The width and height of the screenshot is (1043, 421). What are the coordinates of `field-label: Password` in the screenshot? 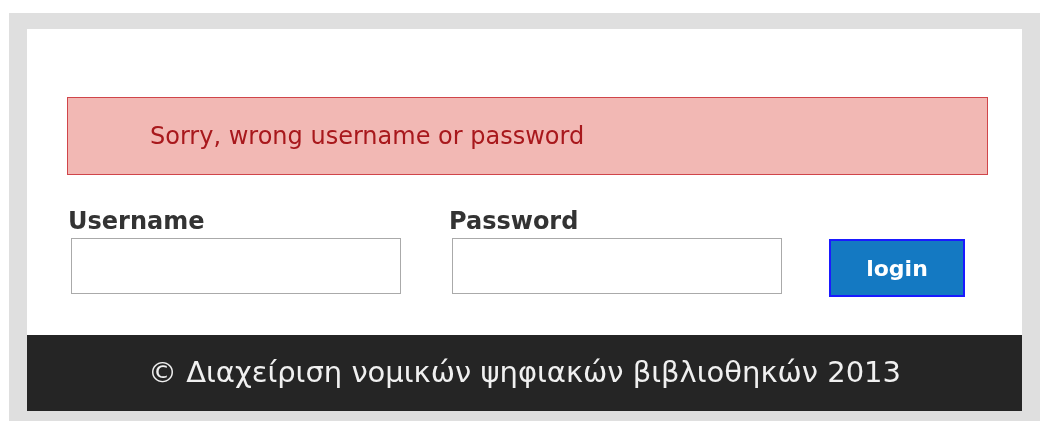 It's located at (514, 221).